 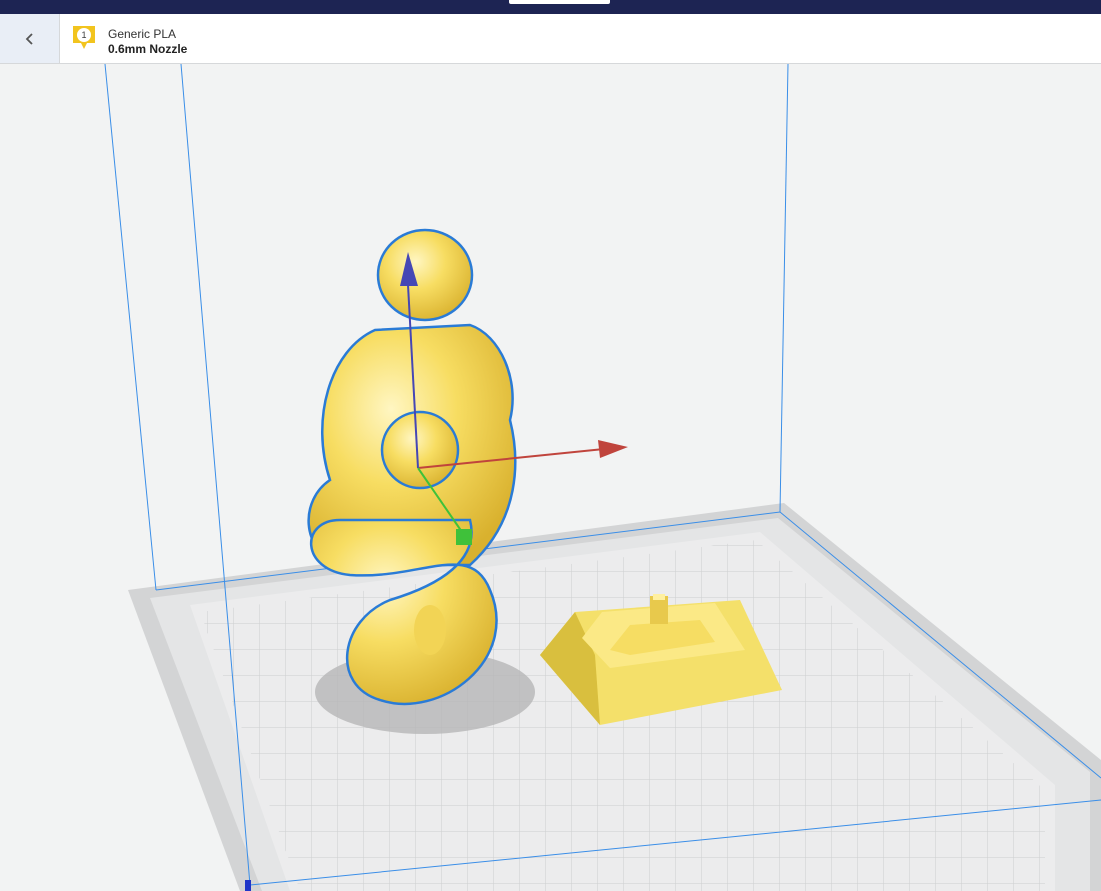 I want to click on material-name: Generic PLA, so click(x=142, y=34).